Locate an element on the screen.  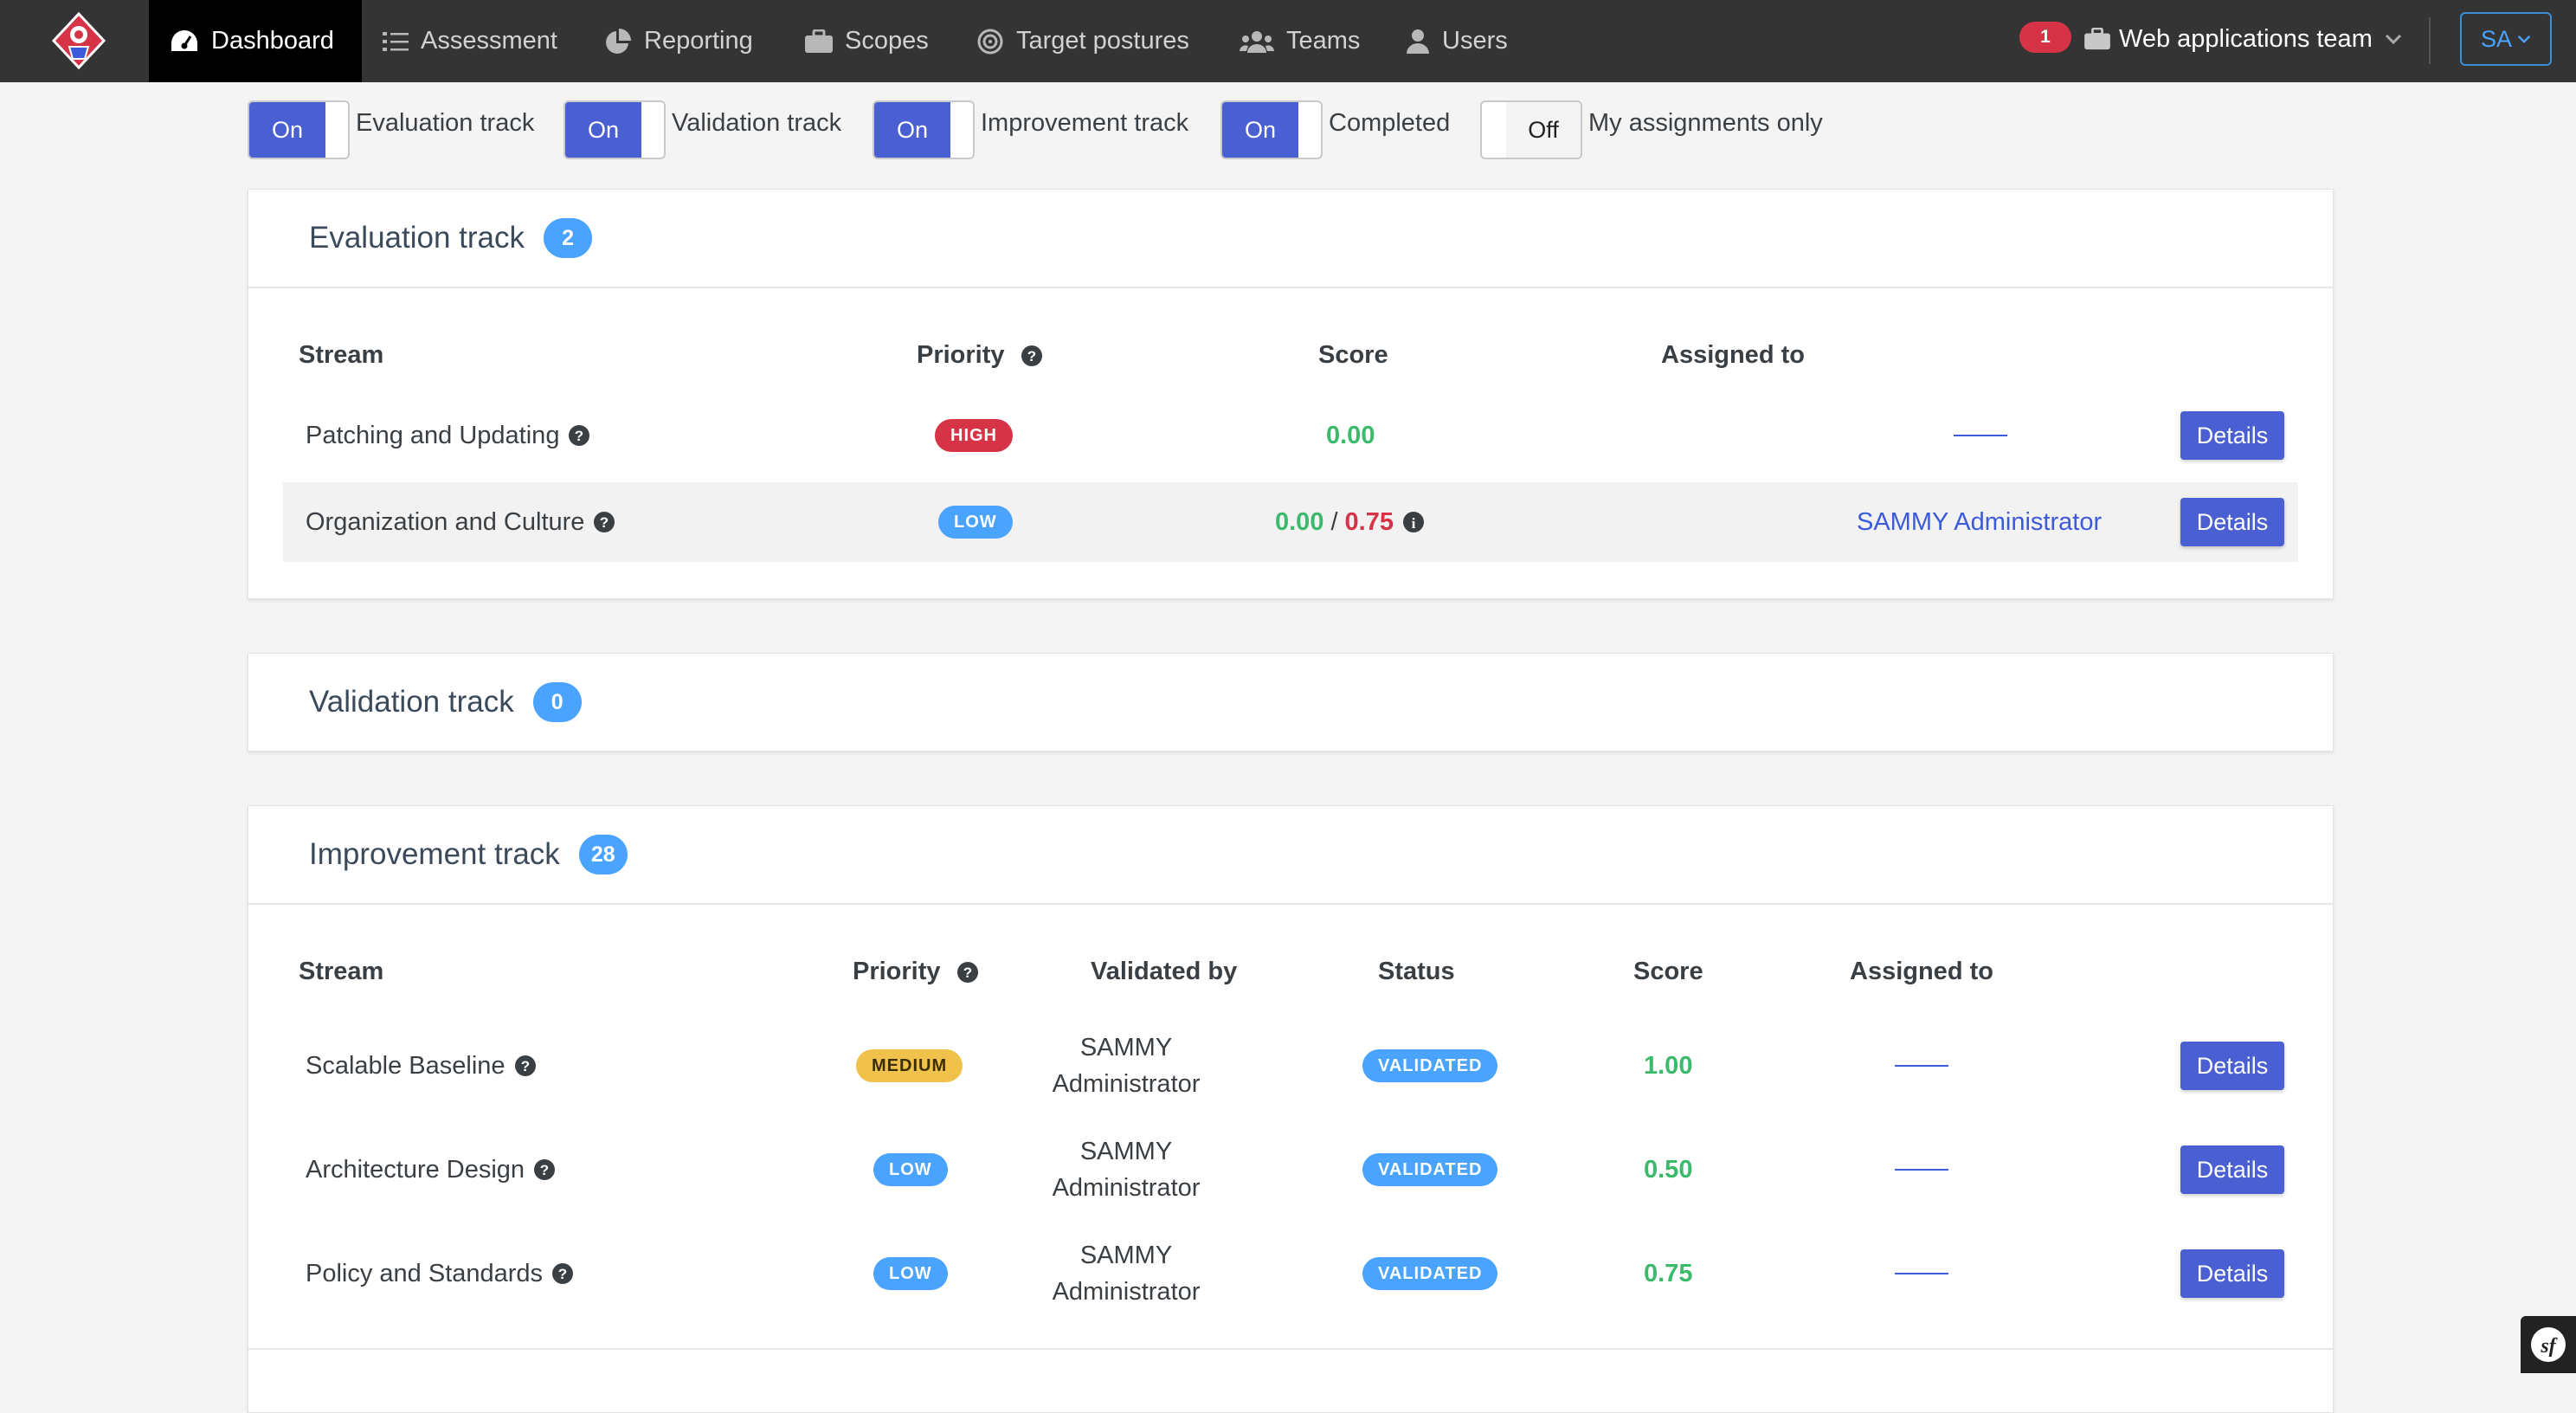
stream-cell: Patching and Updating ? is located at coordinates (448, 435).